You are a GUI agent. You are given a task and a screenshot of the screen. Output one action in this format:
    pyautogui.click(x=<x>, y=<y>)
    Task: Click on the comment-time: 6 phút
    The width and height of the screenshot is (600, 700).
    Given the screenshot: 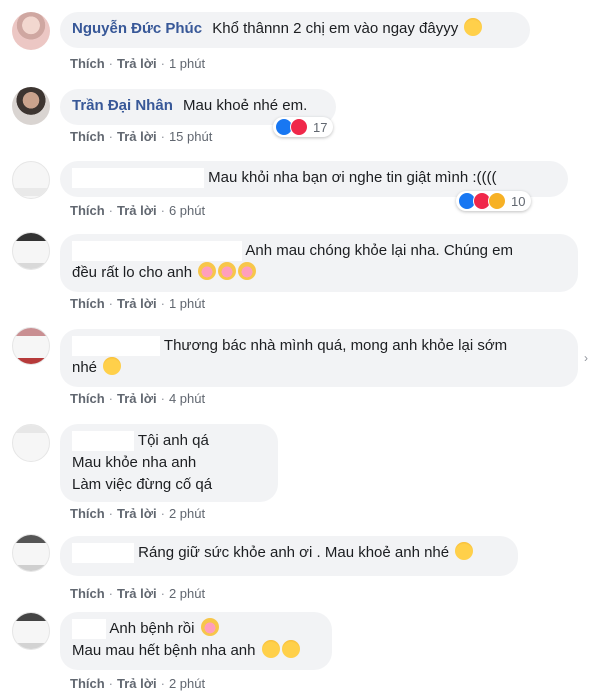 What is the action you would take?
    pyautogui.click(x=187, y=210)
    